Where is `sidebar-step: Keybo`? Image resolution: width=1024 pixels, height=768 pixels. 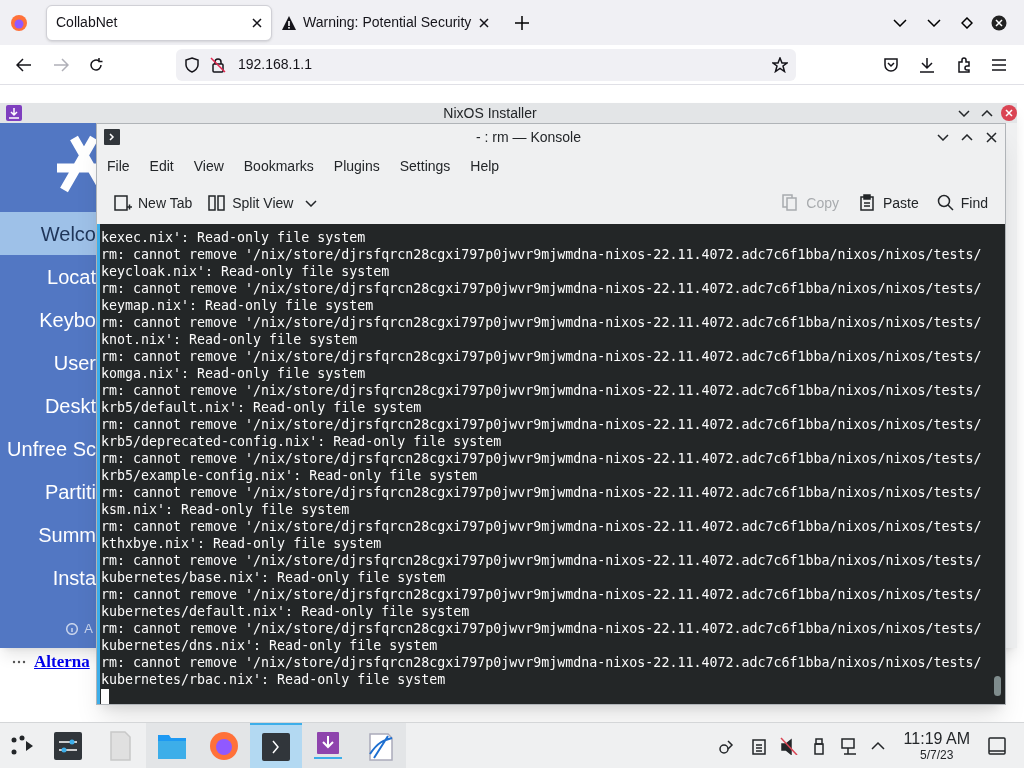
sidebar-step: Keybo is located at coordinates (67, 319).